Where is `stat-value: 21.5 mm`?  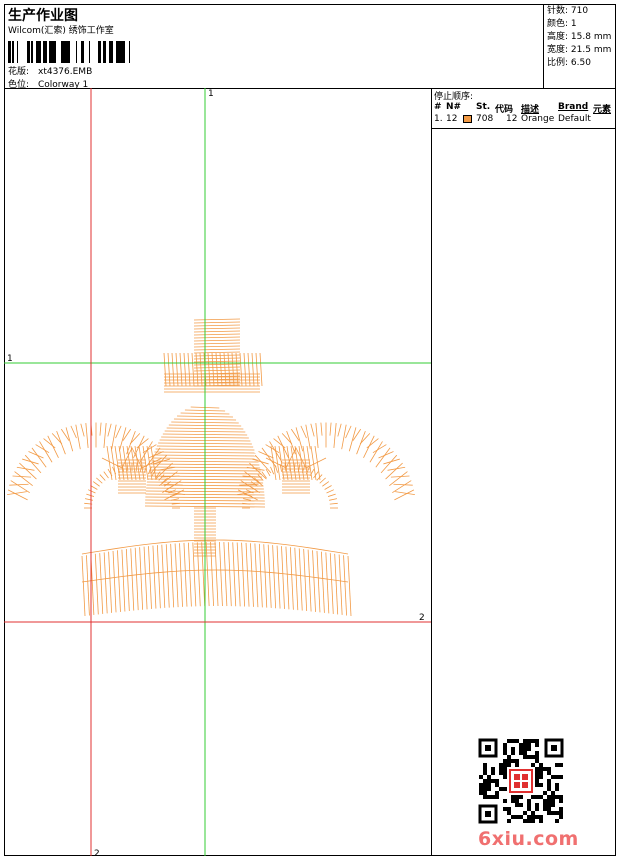 stat-value: 21.5 mm is located at coordinates (591, 50).